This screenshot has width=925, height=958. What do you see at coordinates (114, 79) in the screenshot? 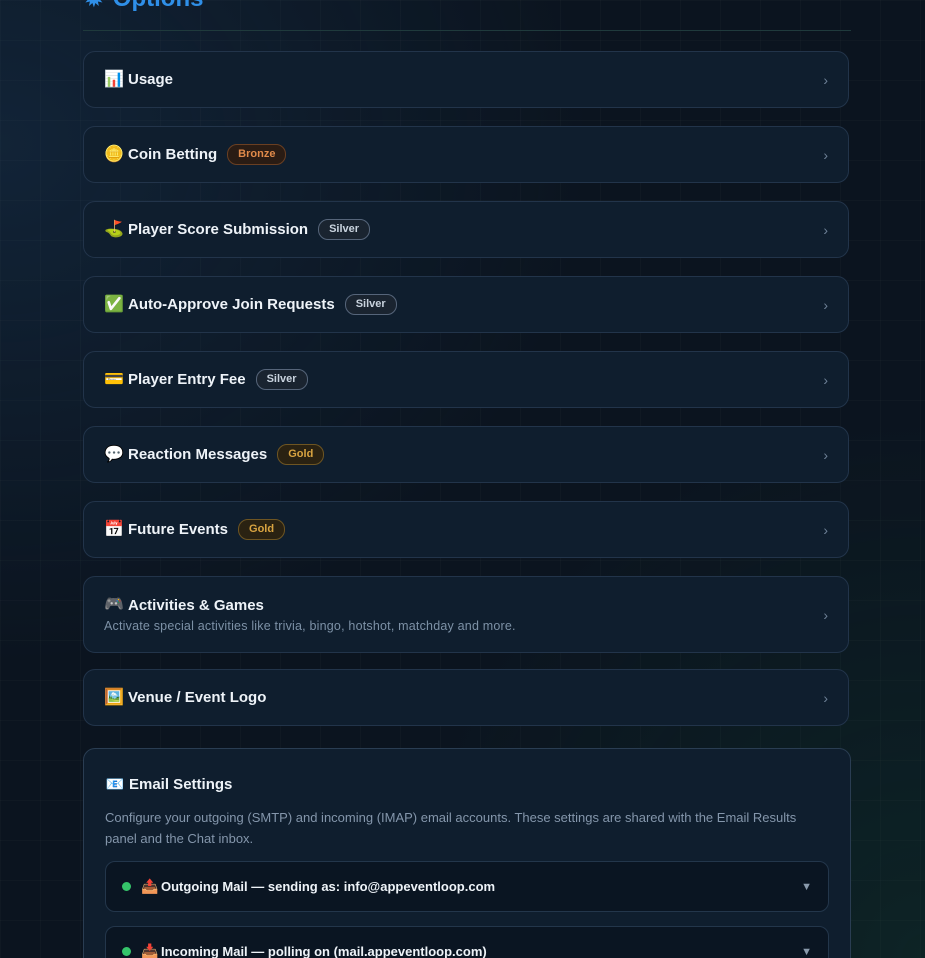
I see `chart-icon: 📊` at bounding box center [114, 79].